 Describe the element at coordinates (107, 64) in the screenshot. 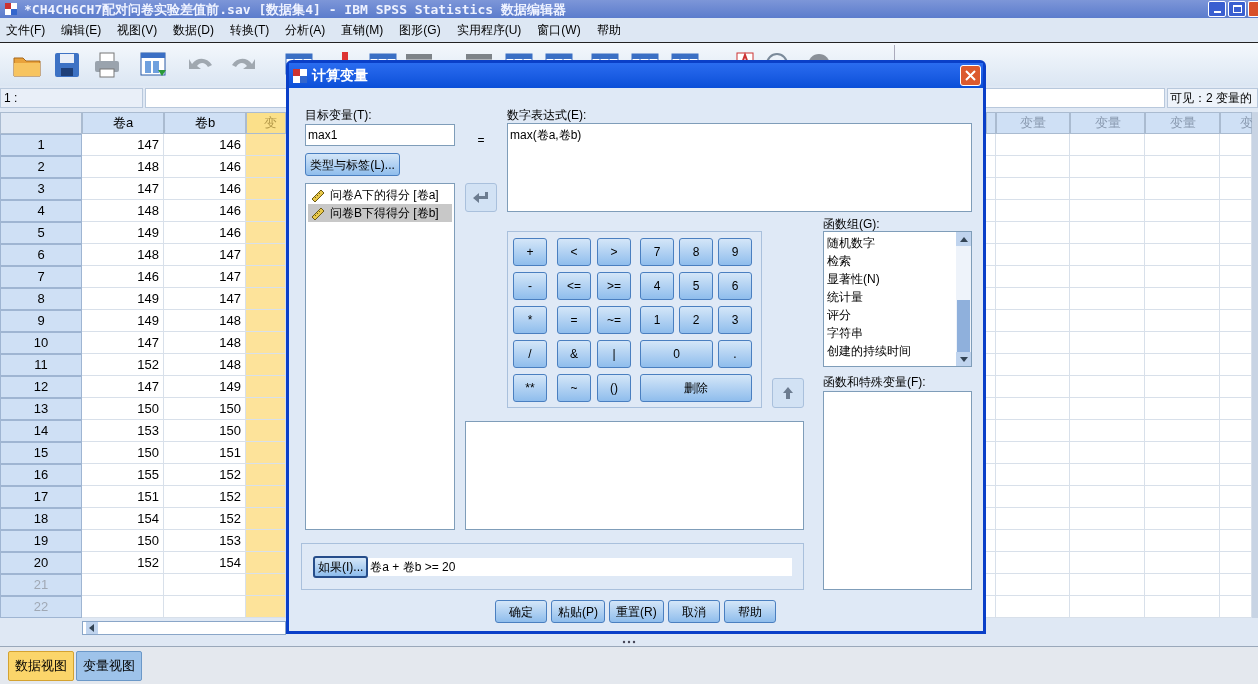

I see `printer-icon` at that location.